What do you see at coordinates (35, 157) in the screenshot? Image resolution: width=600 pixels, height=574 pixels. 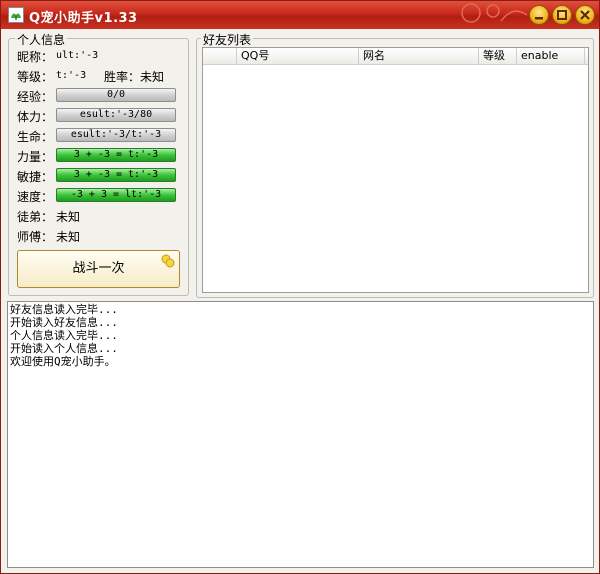 I see `strength-label: 力量：` at bounding box center [35, 157].